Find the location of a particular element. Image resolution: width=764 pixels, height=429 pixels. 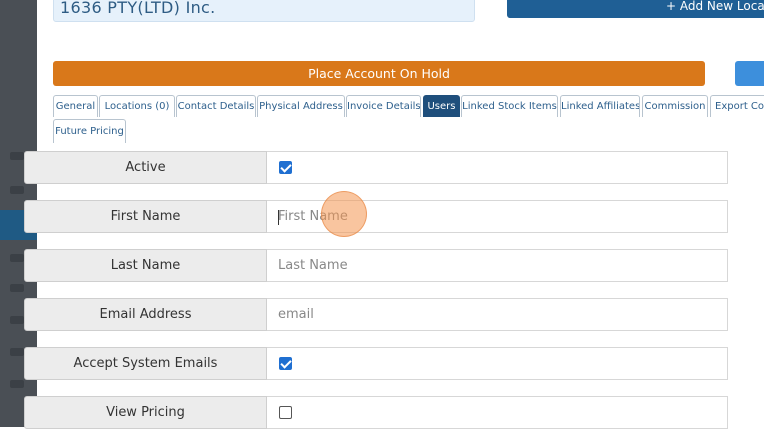

tab-users: Users is located at coordinates (441, 106).